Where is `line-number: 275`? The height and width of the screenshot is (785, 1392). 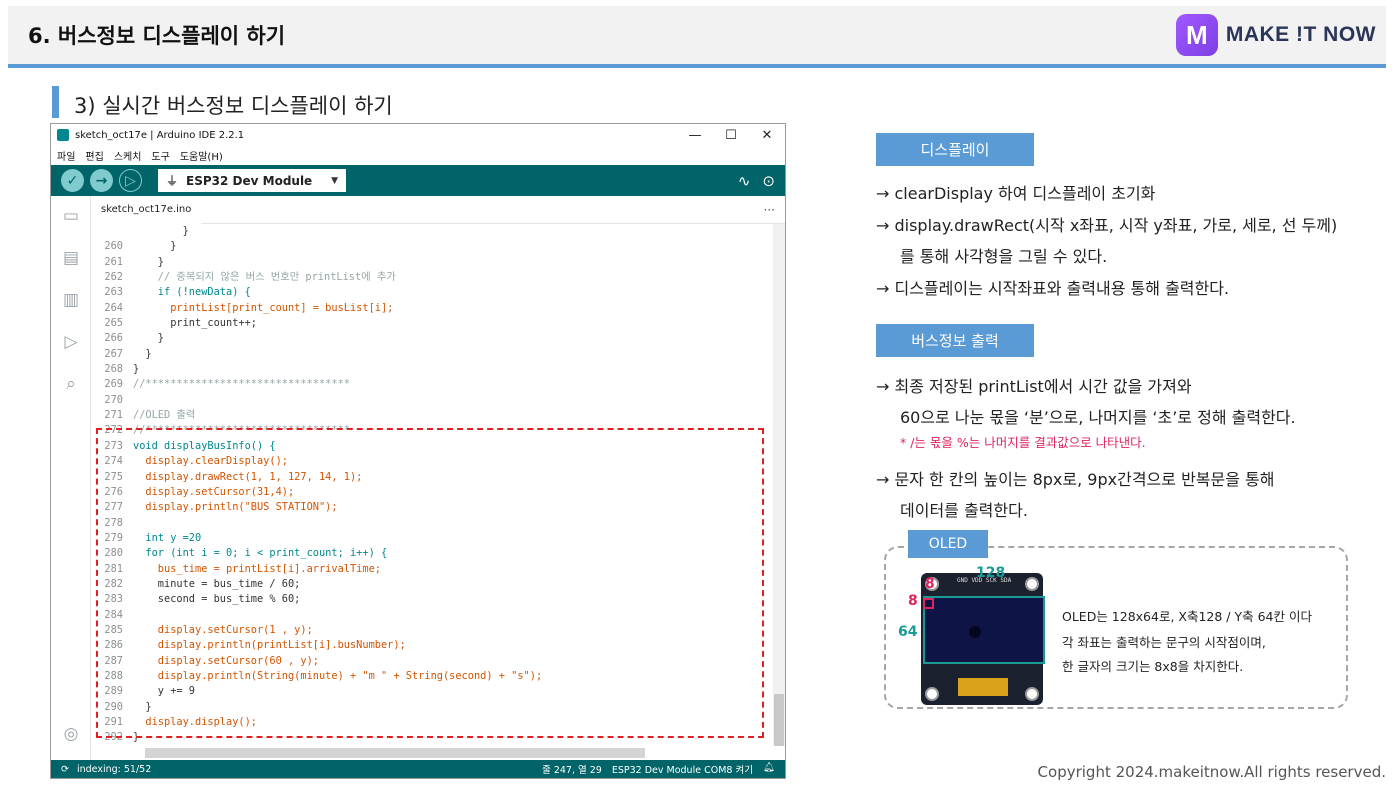 line-number: 275 is located at coordinates (113, 476).